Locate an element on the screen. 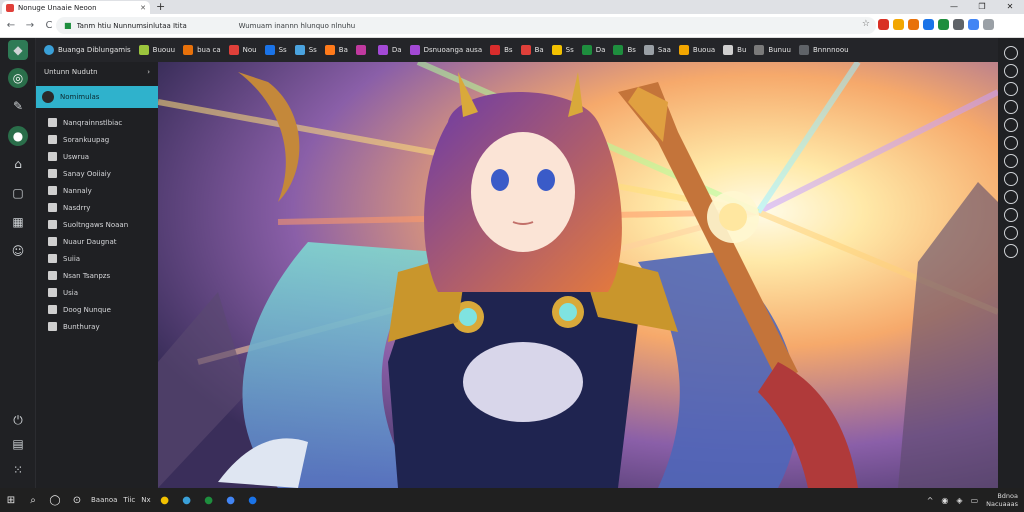  chevron-up-icon: ^ is located at coordinates (930, 500).